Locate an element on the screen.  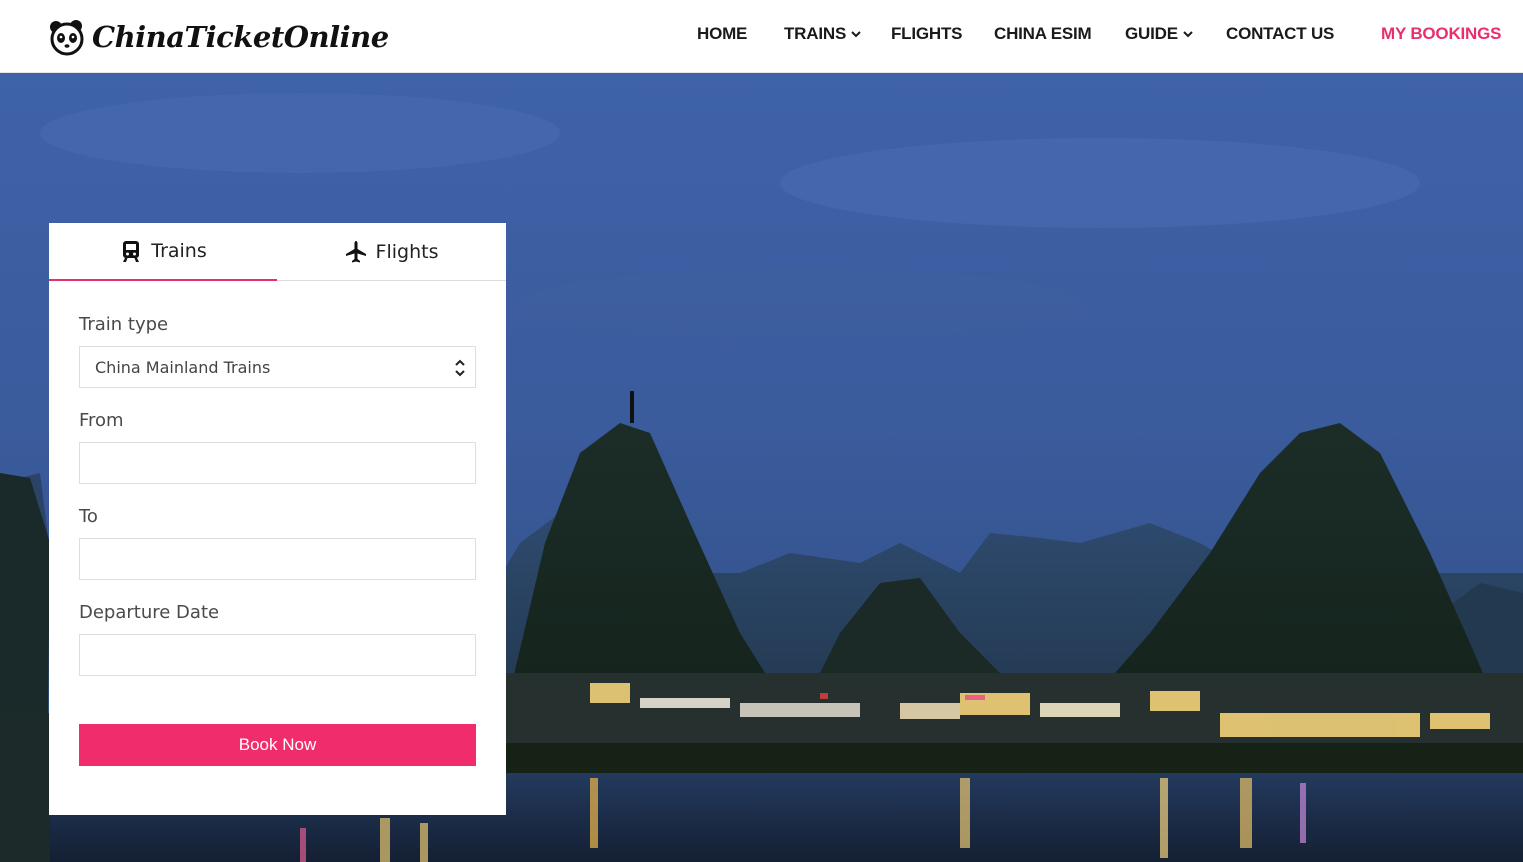
nav-home: HOME is located at coordinates (722, 34).